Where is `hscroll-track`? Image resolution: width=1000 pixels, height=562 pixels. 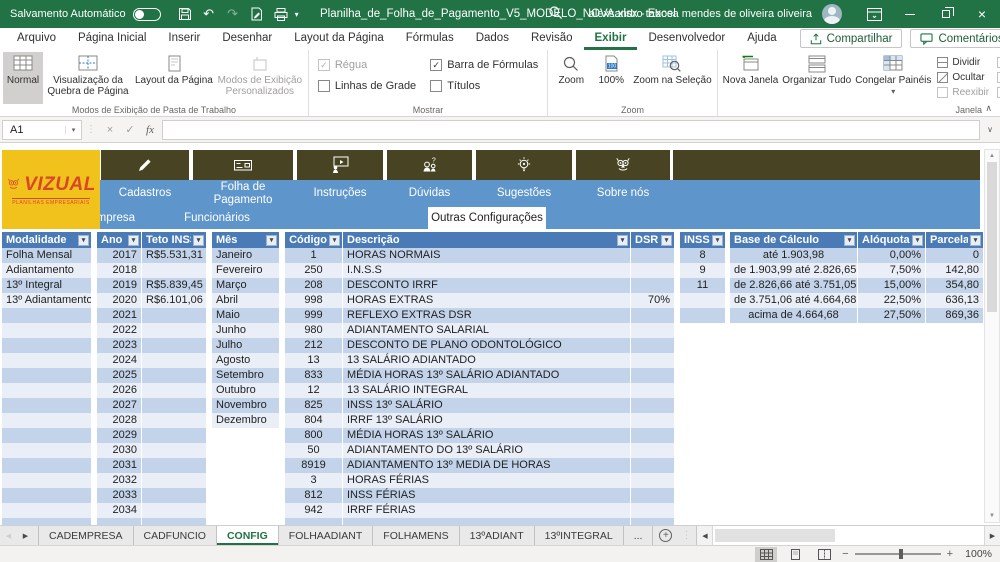
hscroll-track is located at coordinates (848, 535).